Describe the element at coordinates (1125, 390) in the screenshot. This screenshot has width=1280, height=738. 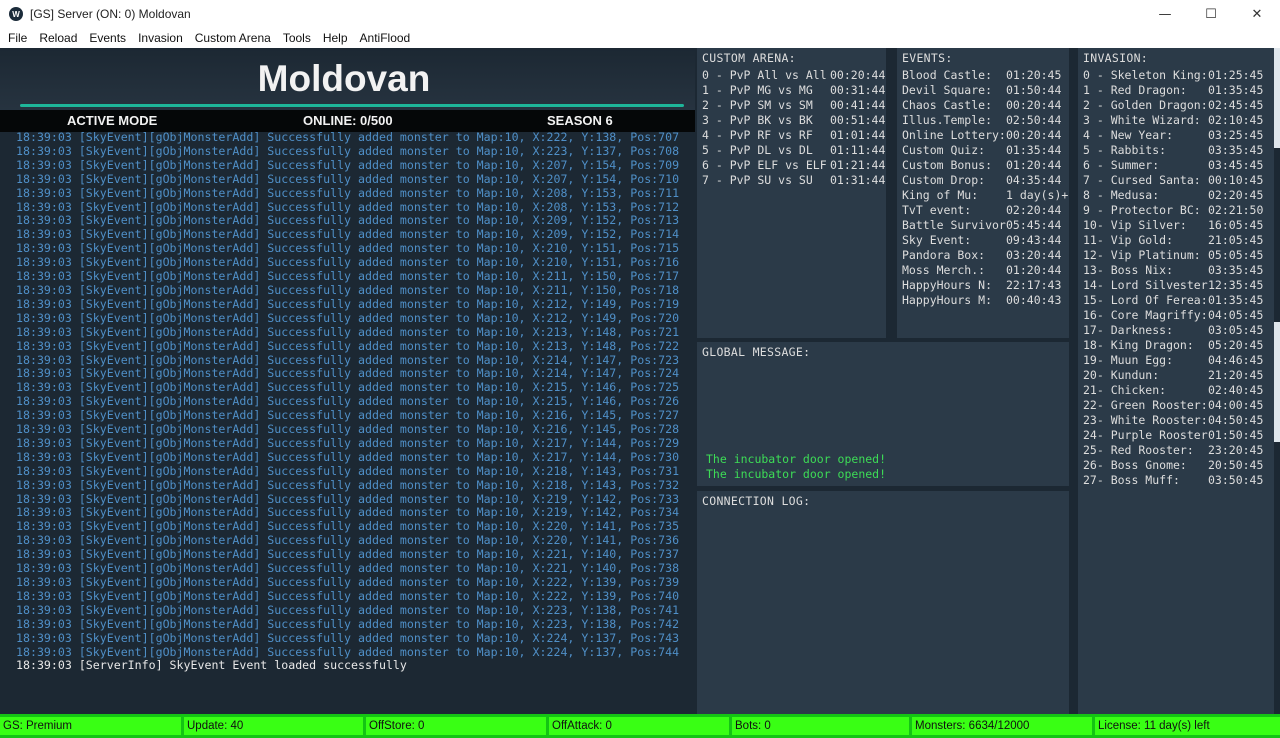
I see `invasion-name: 21- Chicken:` at that location.